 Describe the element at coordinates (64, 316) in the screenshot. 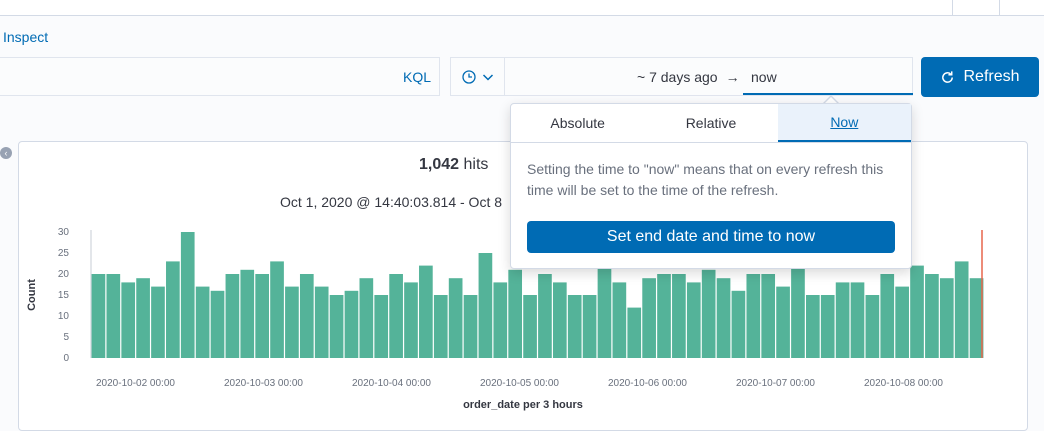

I see `y-tick-label: 10` at that location.